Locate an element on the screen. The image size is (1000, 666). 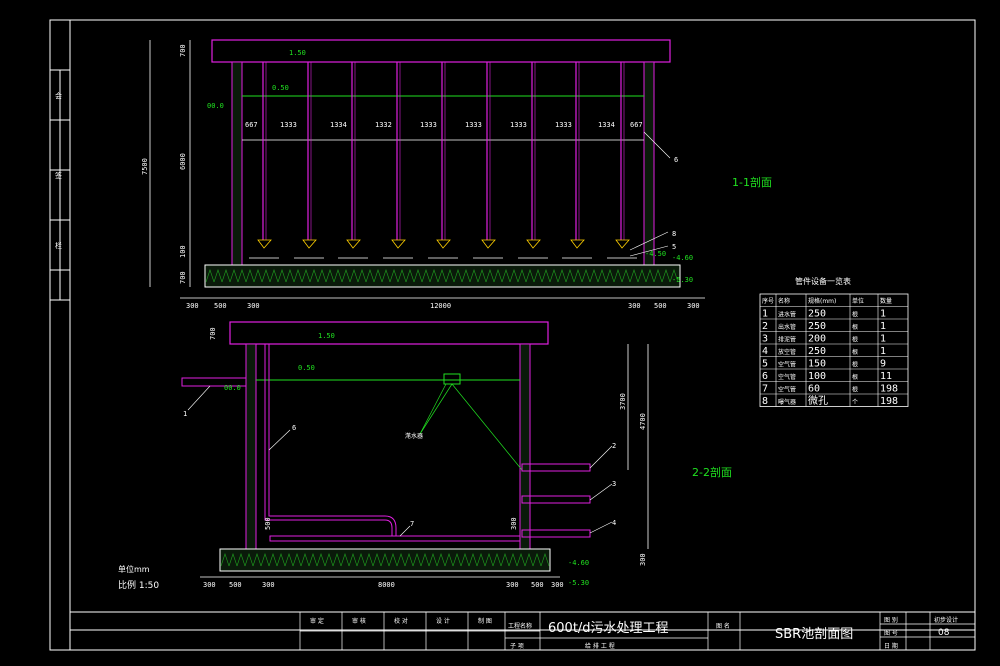
drawing-name: SBR池剖面图 is located at coordinates (814, 634).